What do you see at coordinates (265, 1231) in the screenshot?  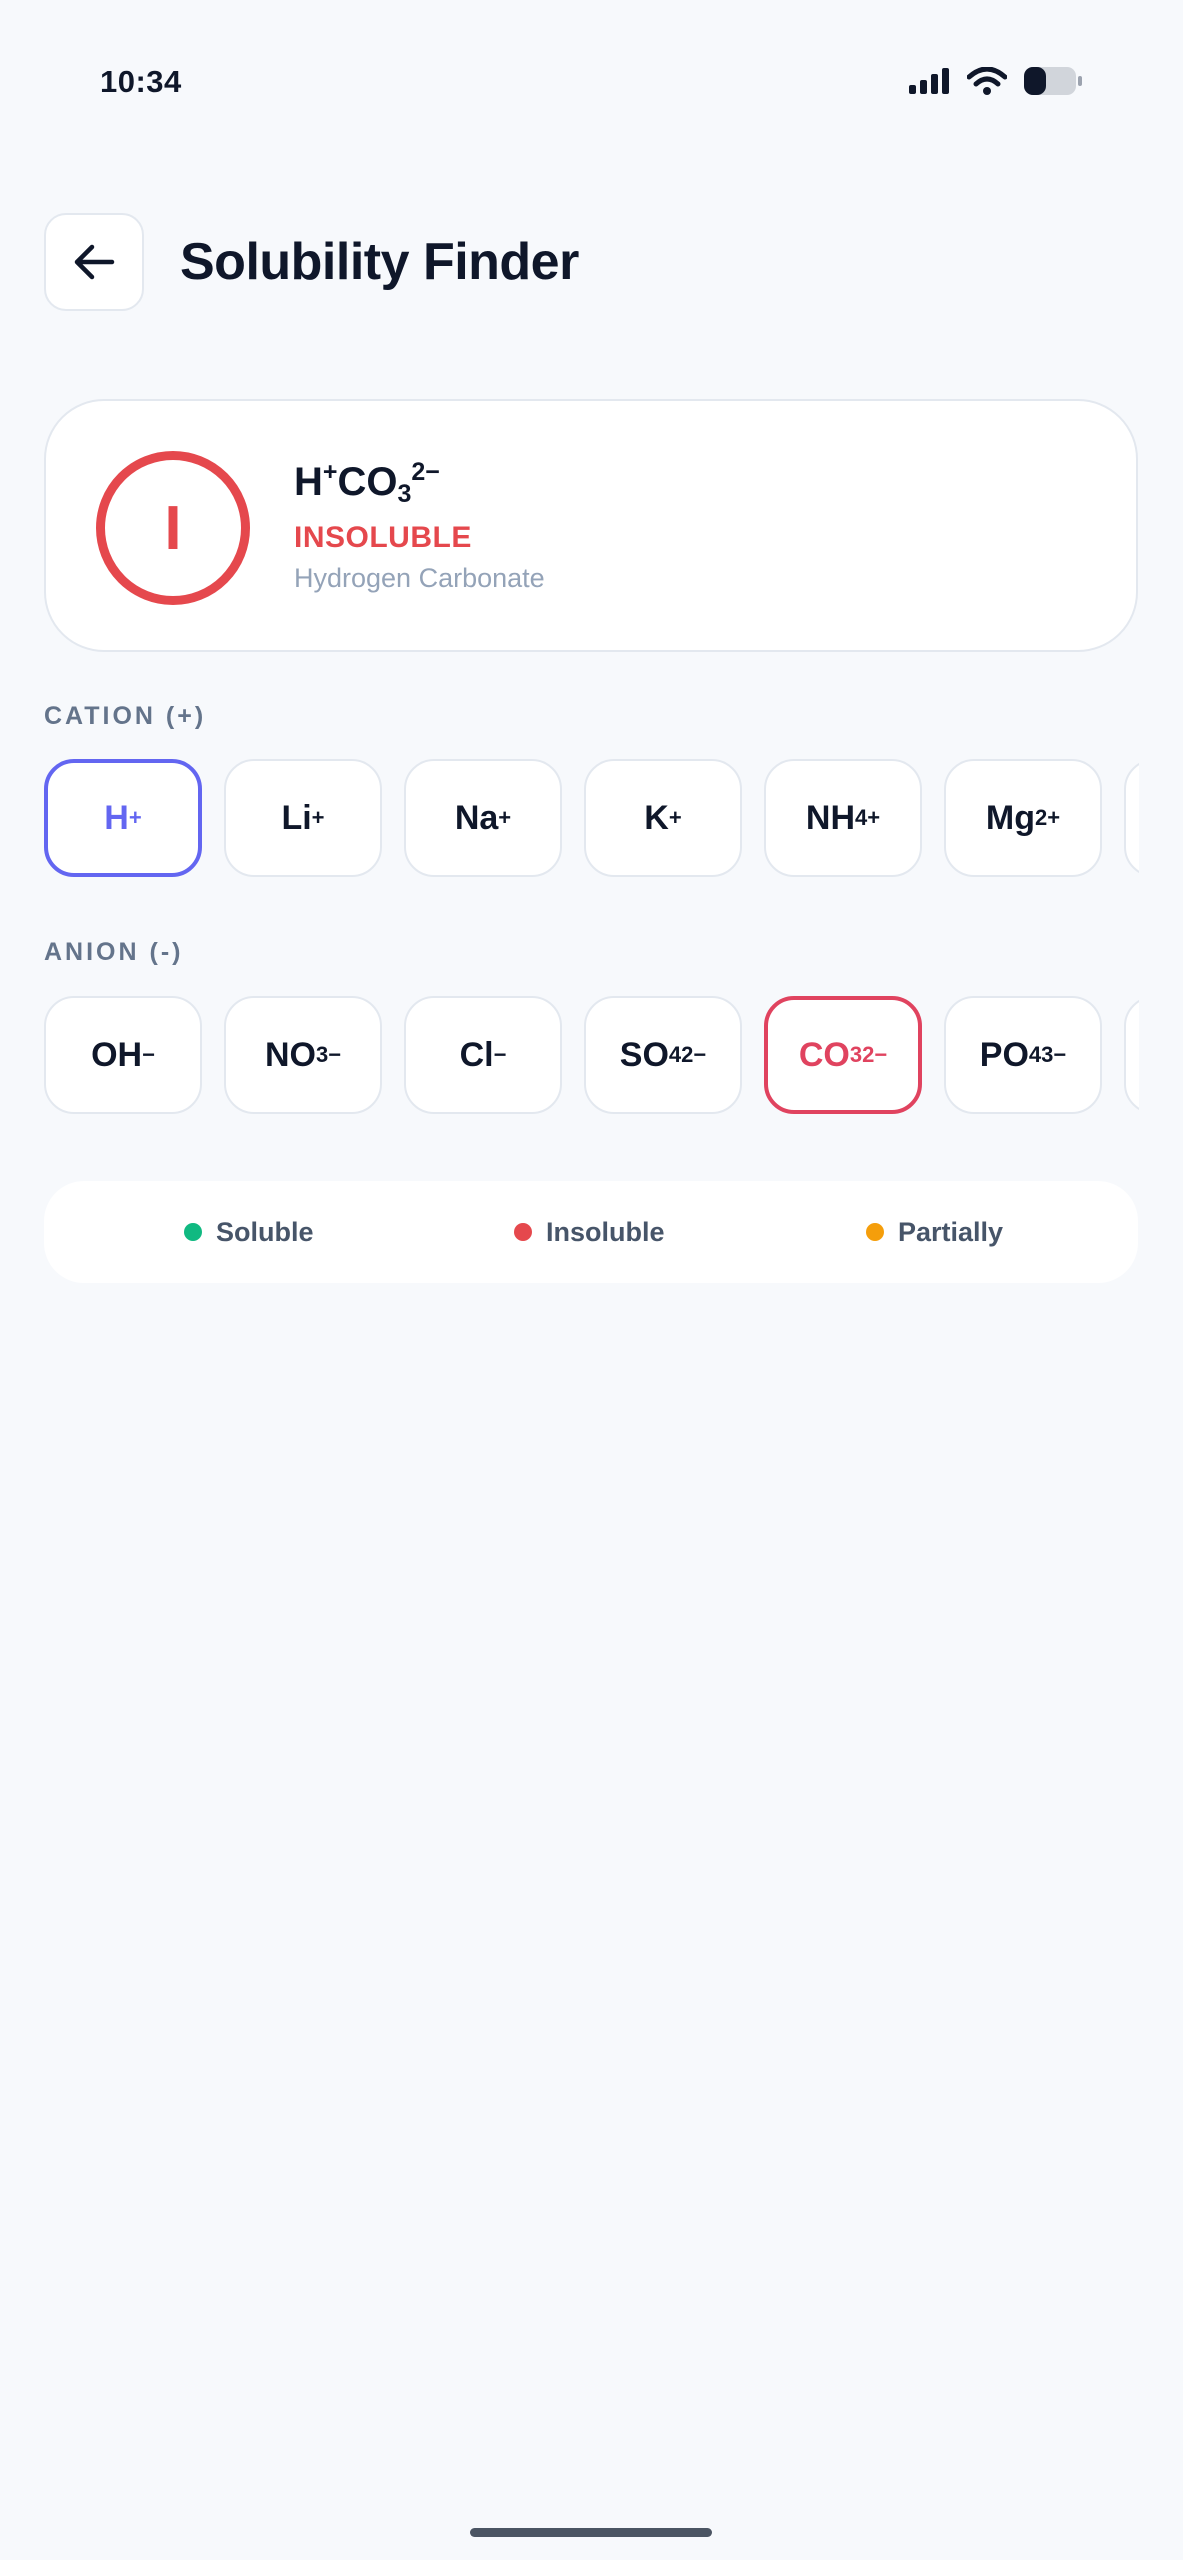 I see `legend-label: Soluble` at bounding box center [265, 1231].